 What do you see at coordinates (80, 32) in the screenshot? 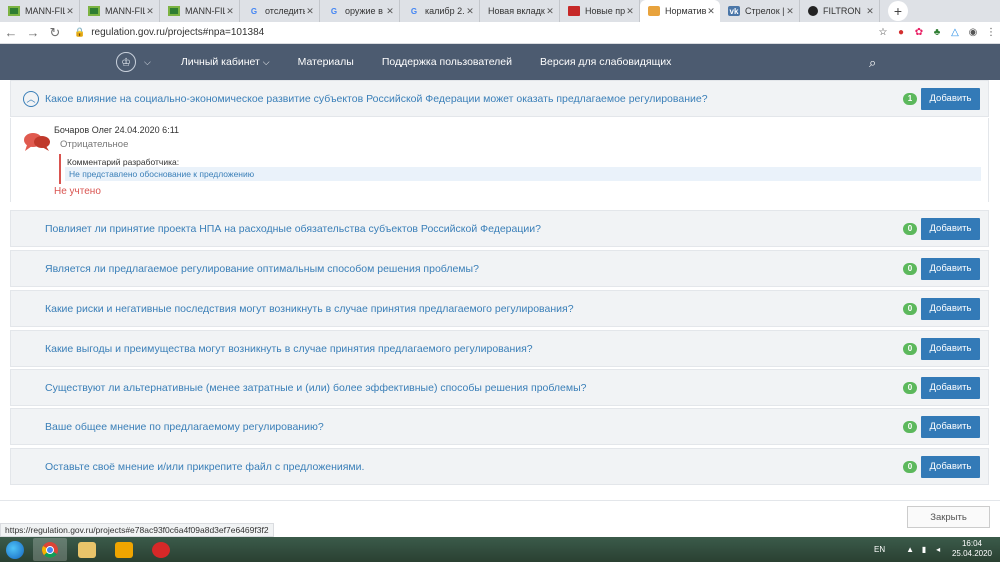
I see `lock-icon: 🔒` at bounding box center [80, 32].